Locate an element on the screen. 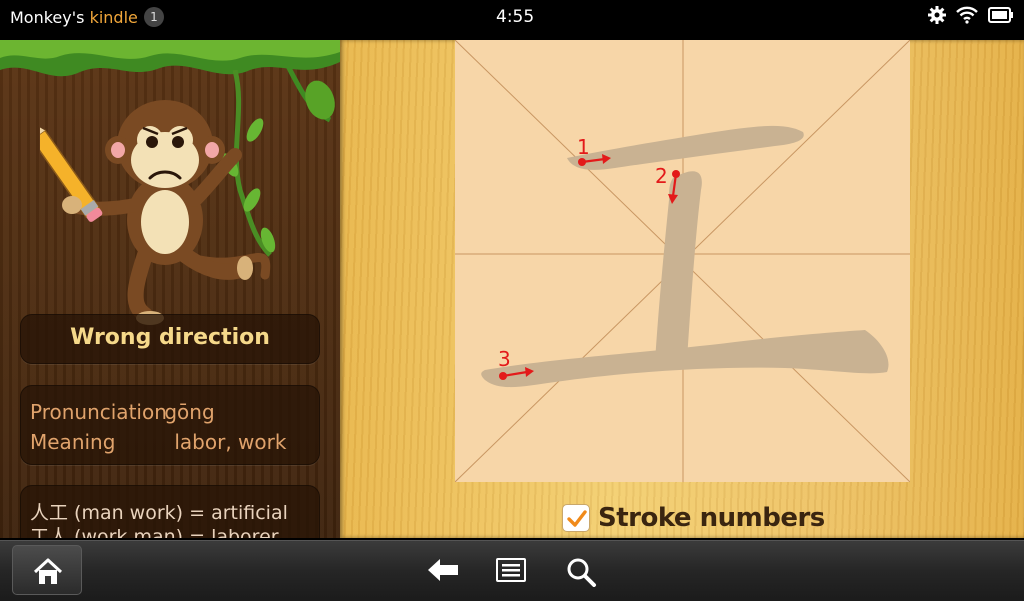  feedback-box: Wrong direction is located at coordinates (170, 339).